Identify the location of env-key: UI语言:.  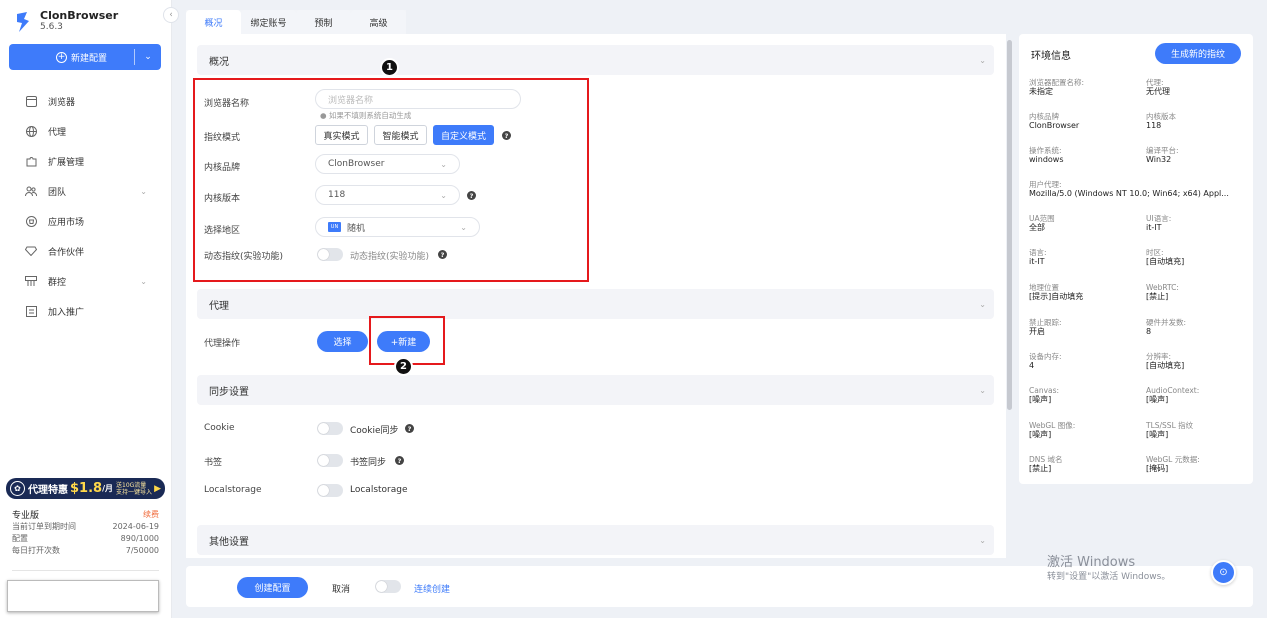
(1159, 218).